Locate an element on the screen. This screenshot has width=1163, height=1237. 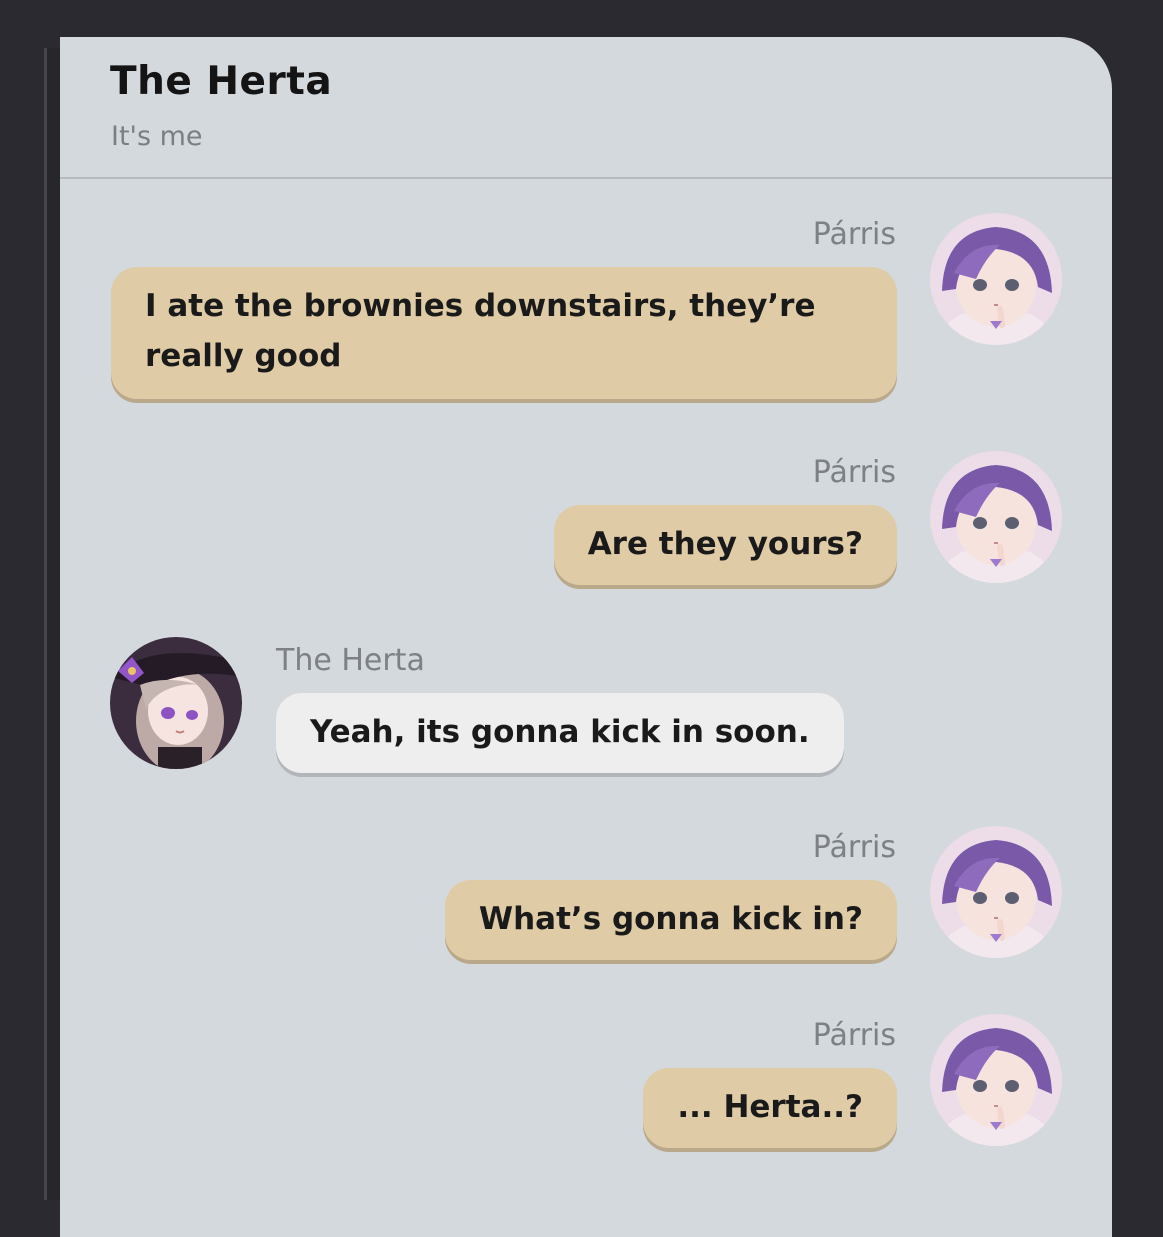
chat-header: The Herta It's me is located at coordinates (586, 108).